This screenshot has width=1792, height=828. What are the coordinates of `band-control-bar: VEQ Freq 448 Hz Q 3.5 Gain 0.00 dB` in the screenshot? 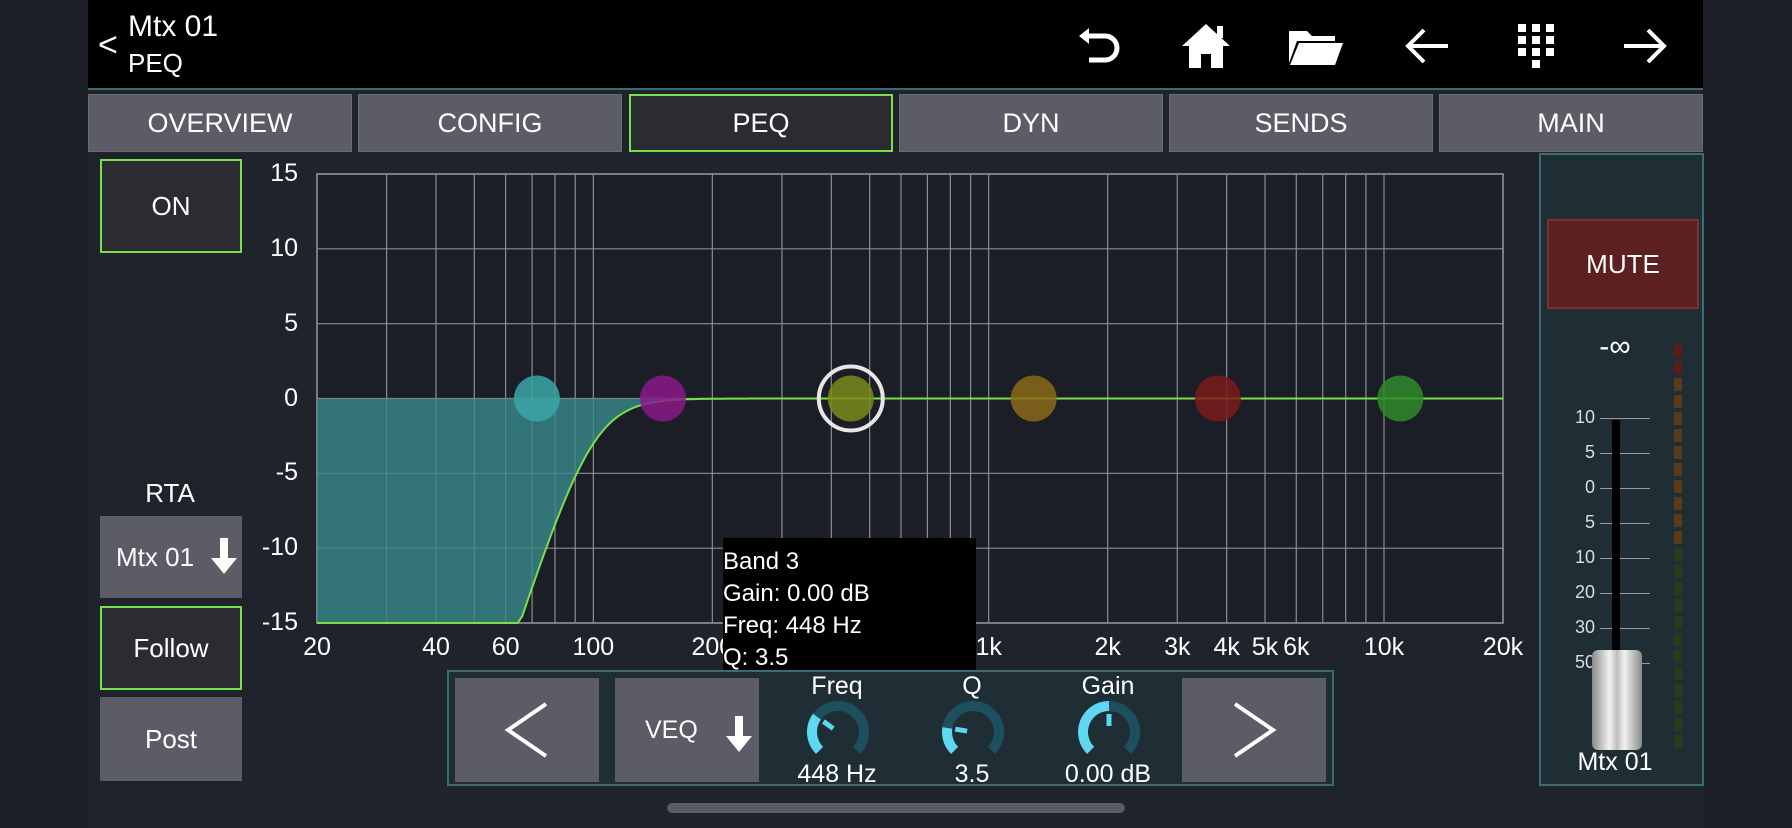 It's located at (890, 729).